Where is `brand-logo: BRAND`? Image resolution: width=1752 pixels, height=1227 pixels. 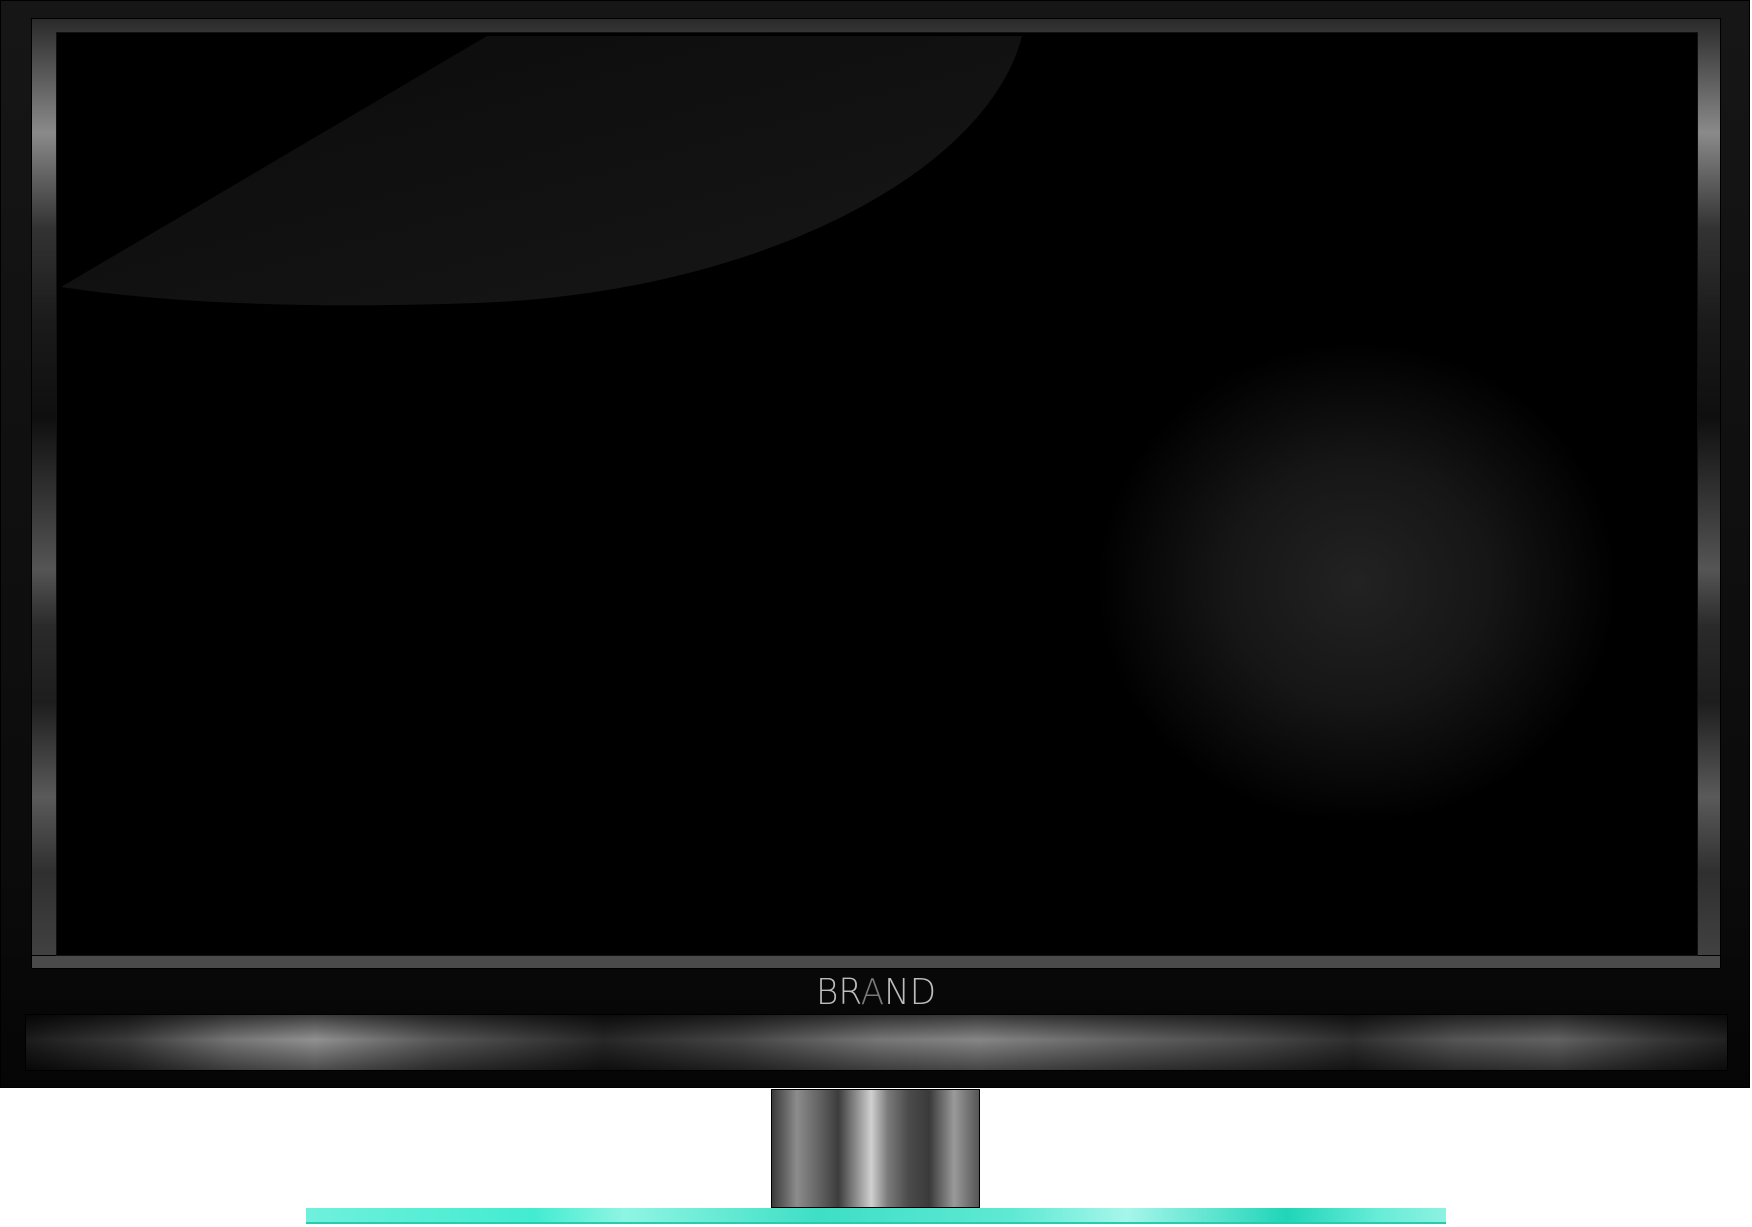 brand-logo: BRAND is located at coordinates (876, 993).